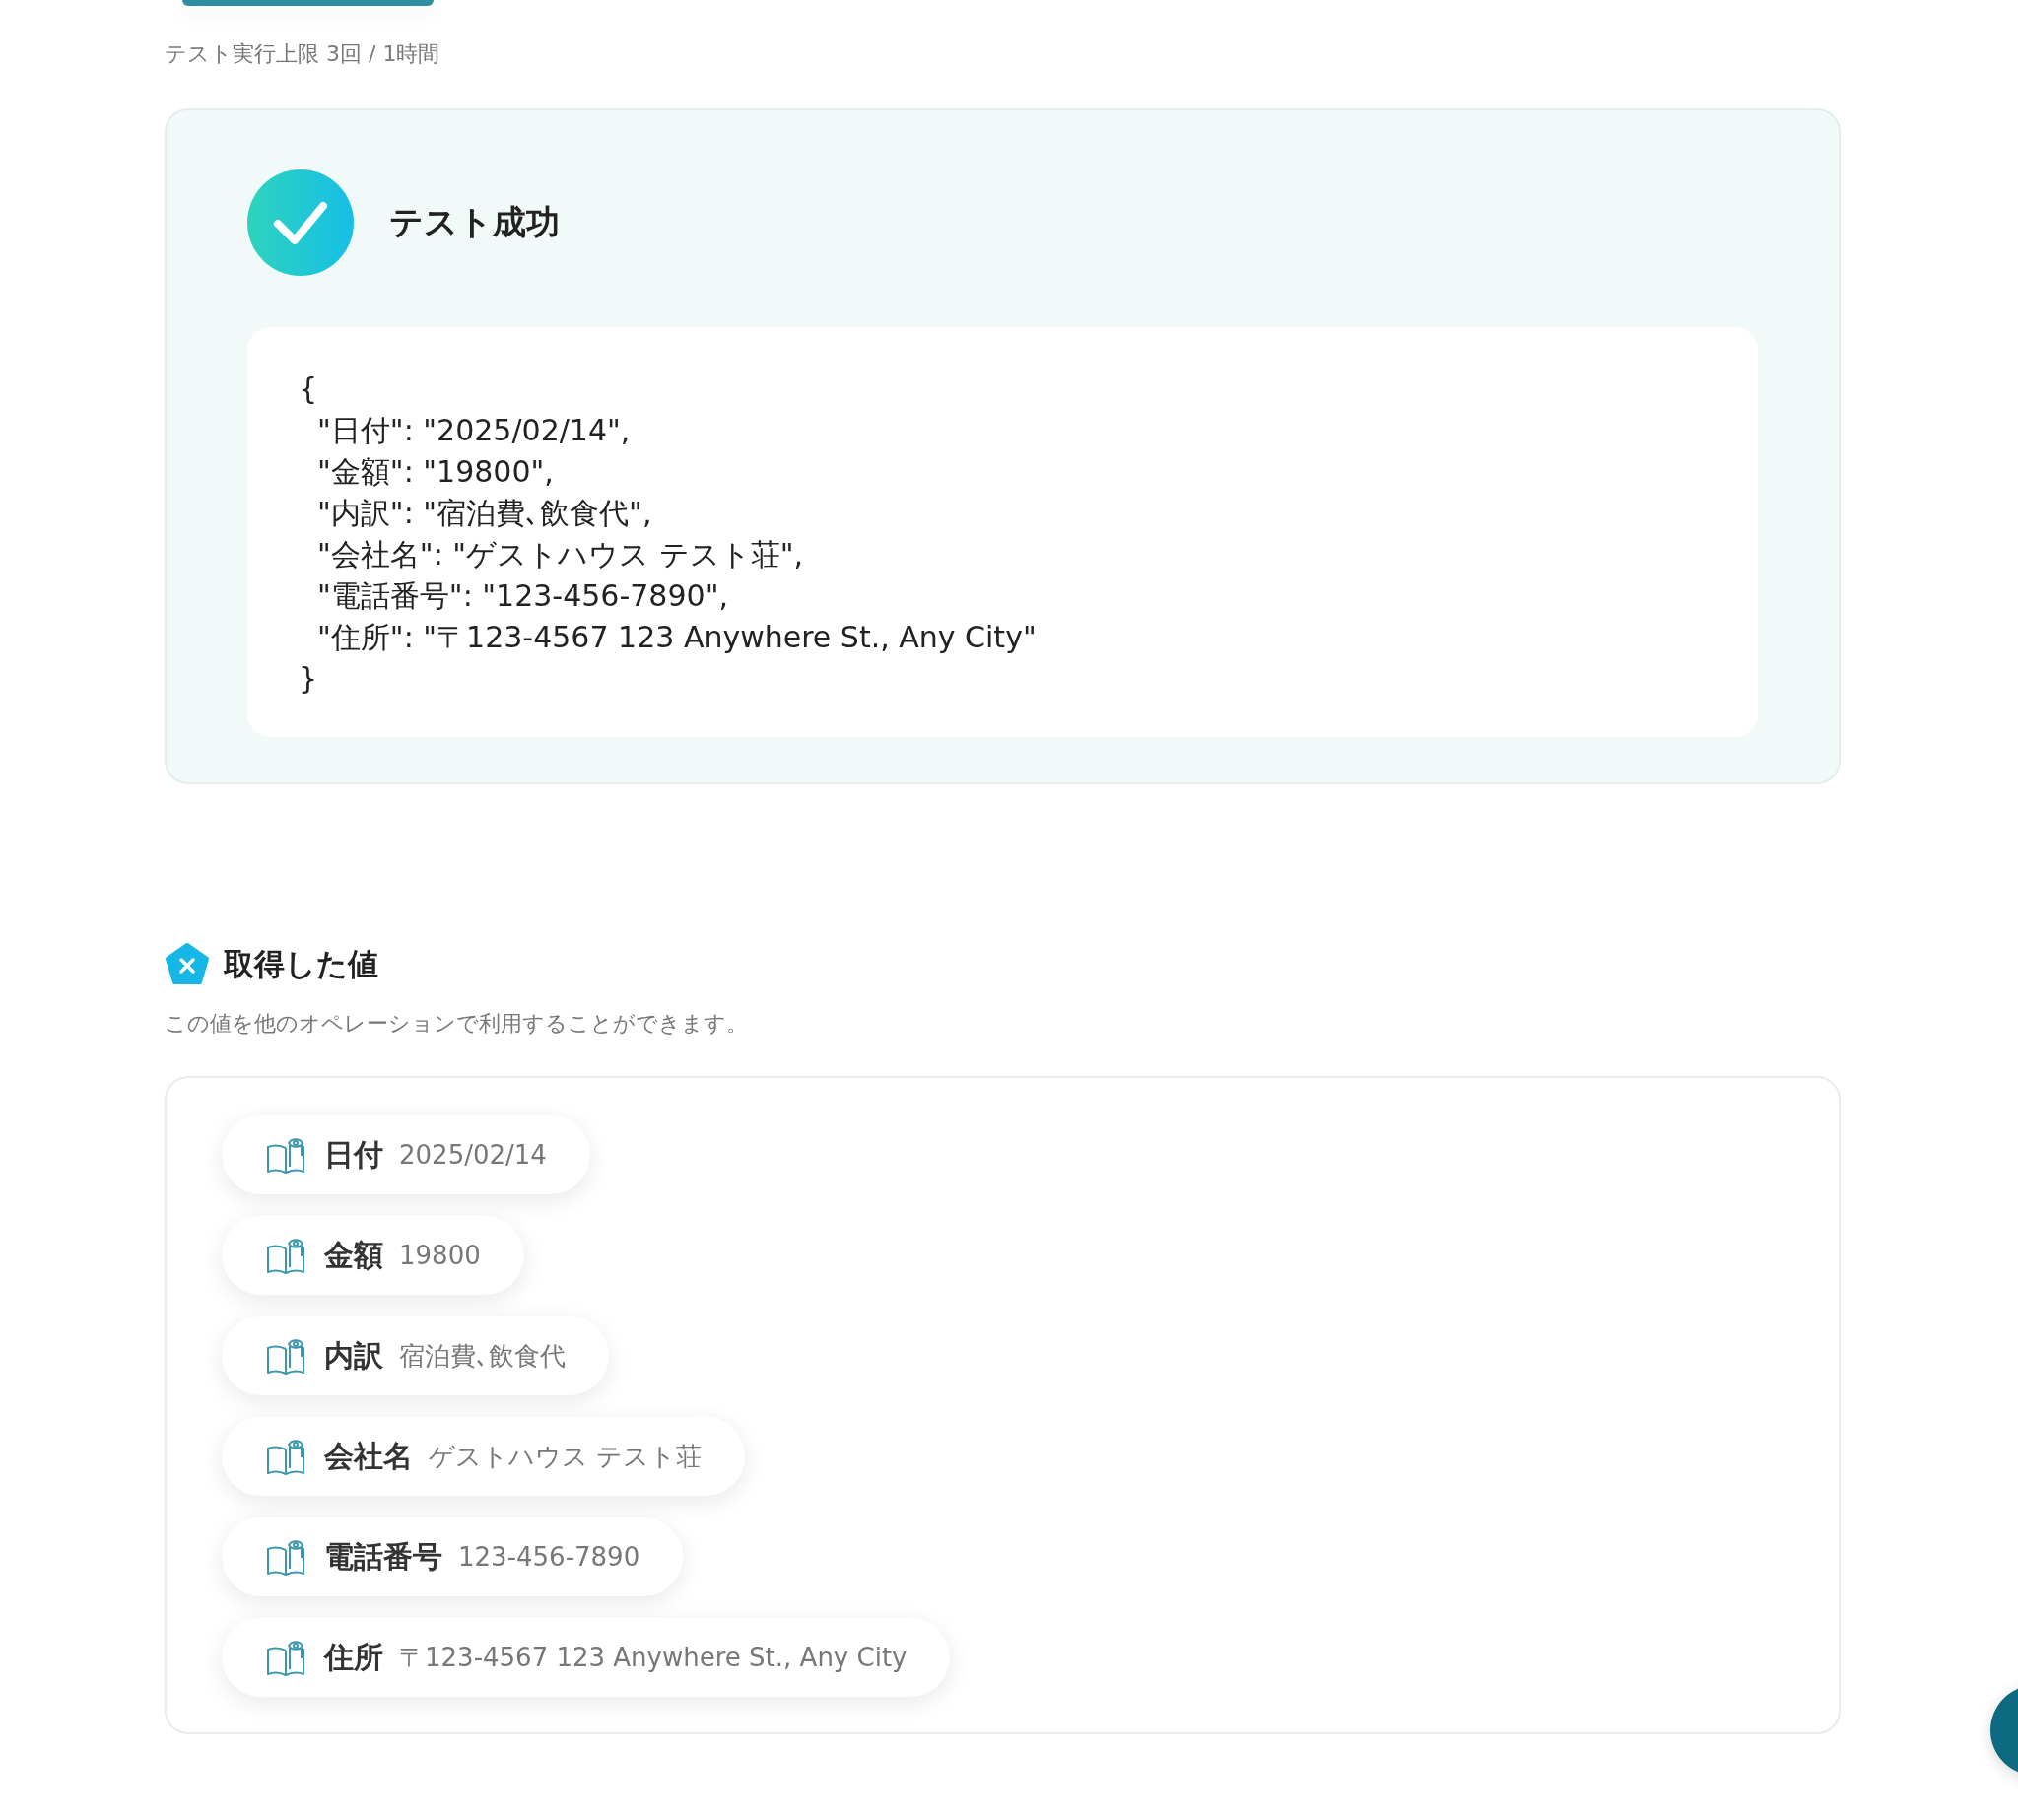  Describe the element at coordinates (566, 1456) in the screenshot. I see `value-text: ゲストハウス テスト荘` at that location.